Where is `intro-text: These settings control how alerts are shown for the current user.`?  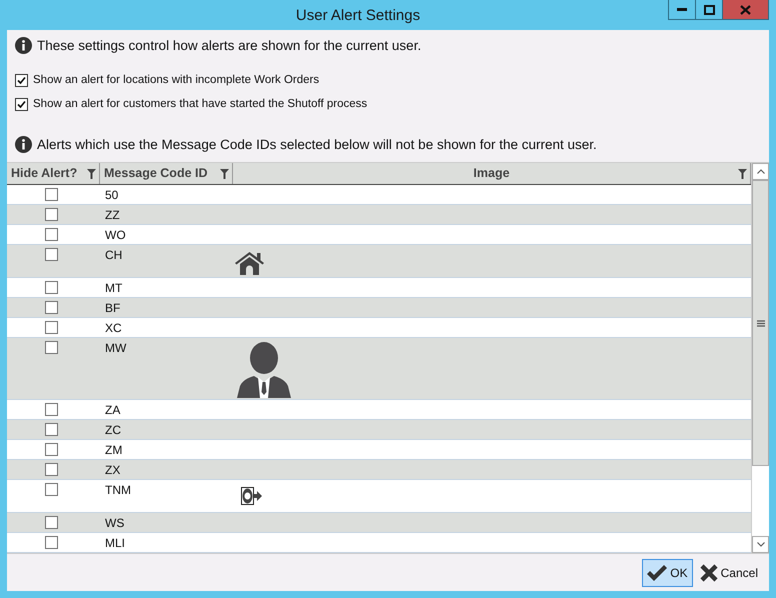 intro-text: These settings control how alerts are shown for the current user. is located at coordinates (229, 45).